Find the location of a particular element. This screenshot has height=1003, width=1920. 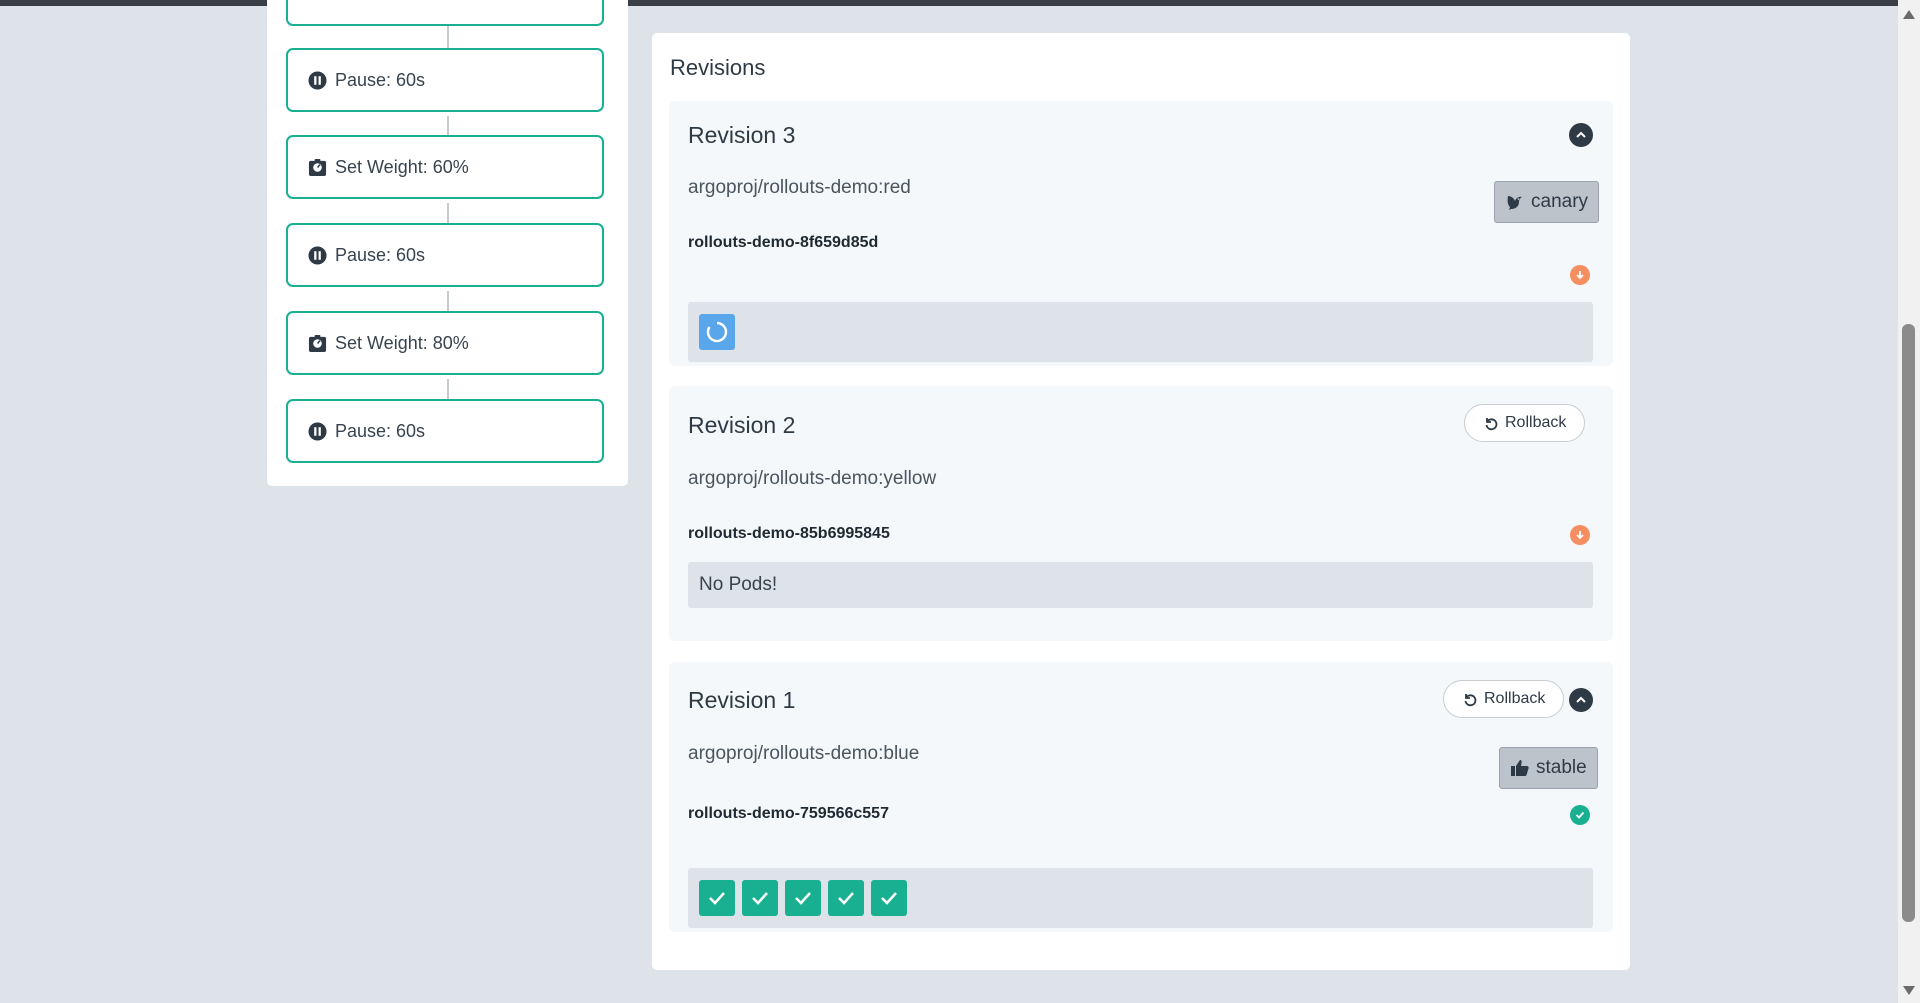

step-set-weight: Set Weight: 80% is located at coordinates (445, 343).